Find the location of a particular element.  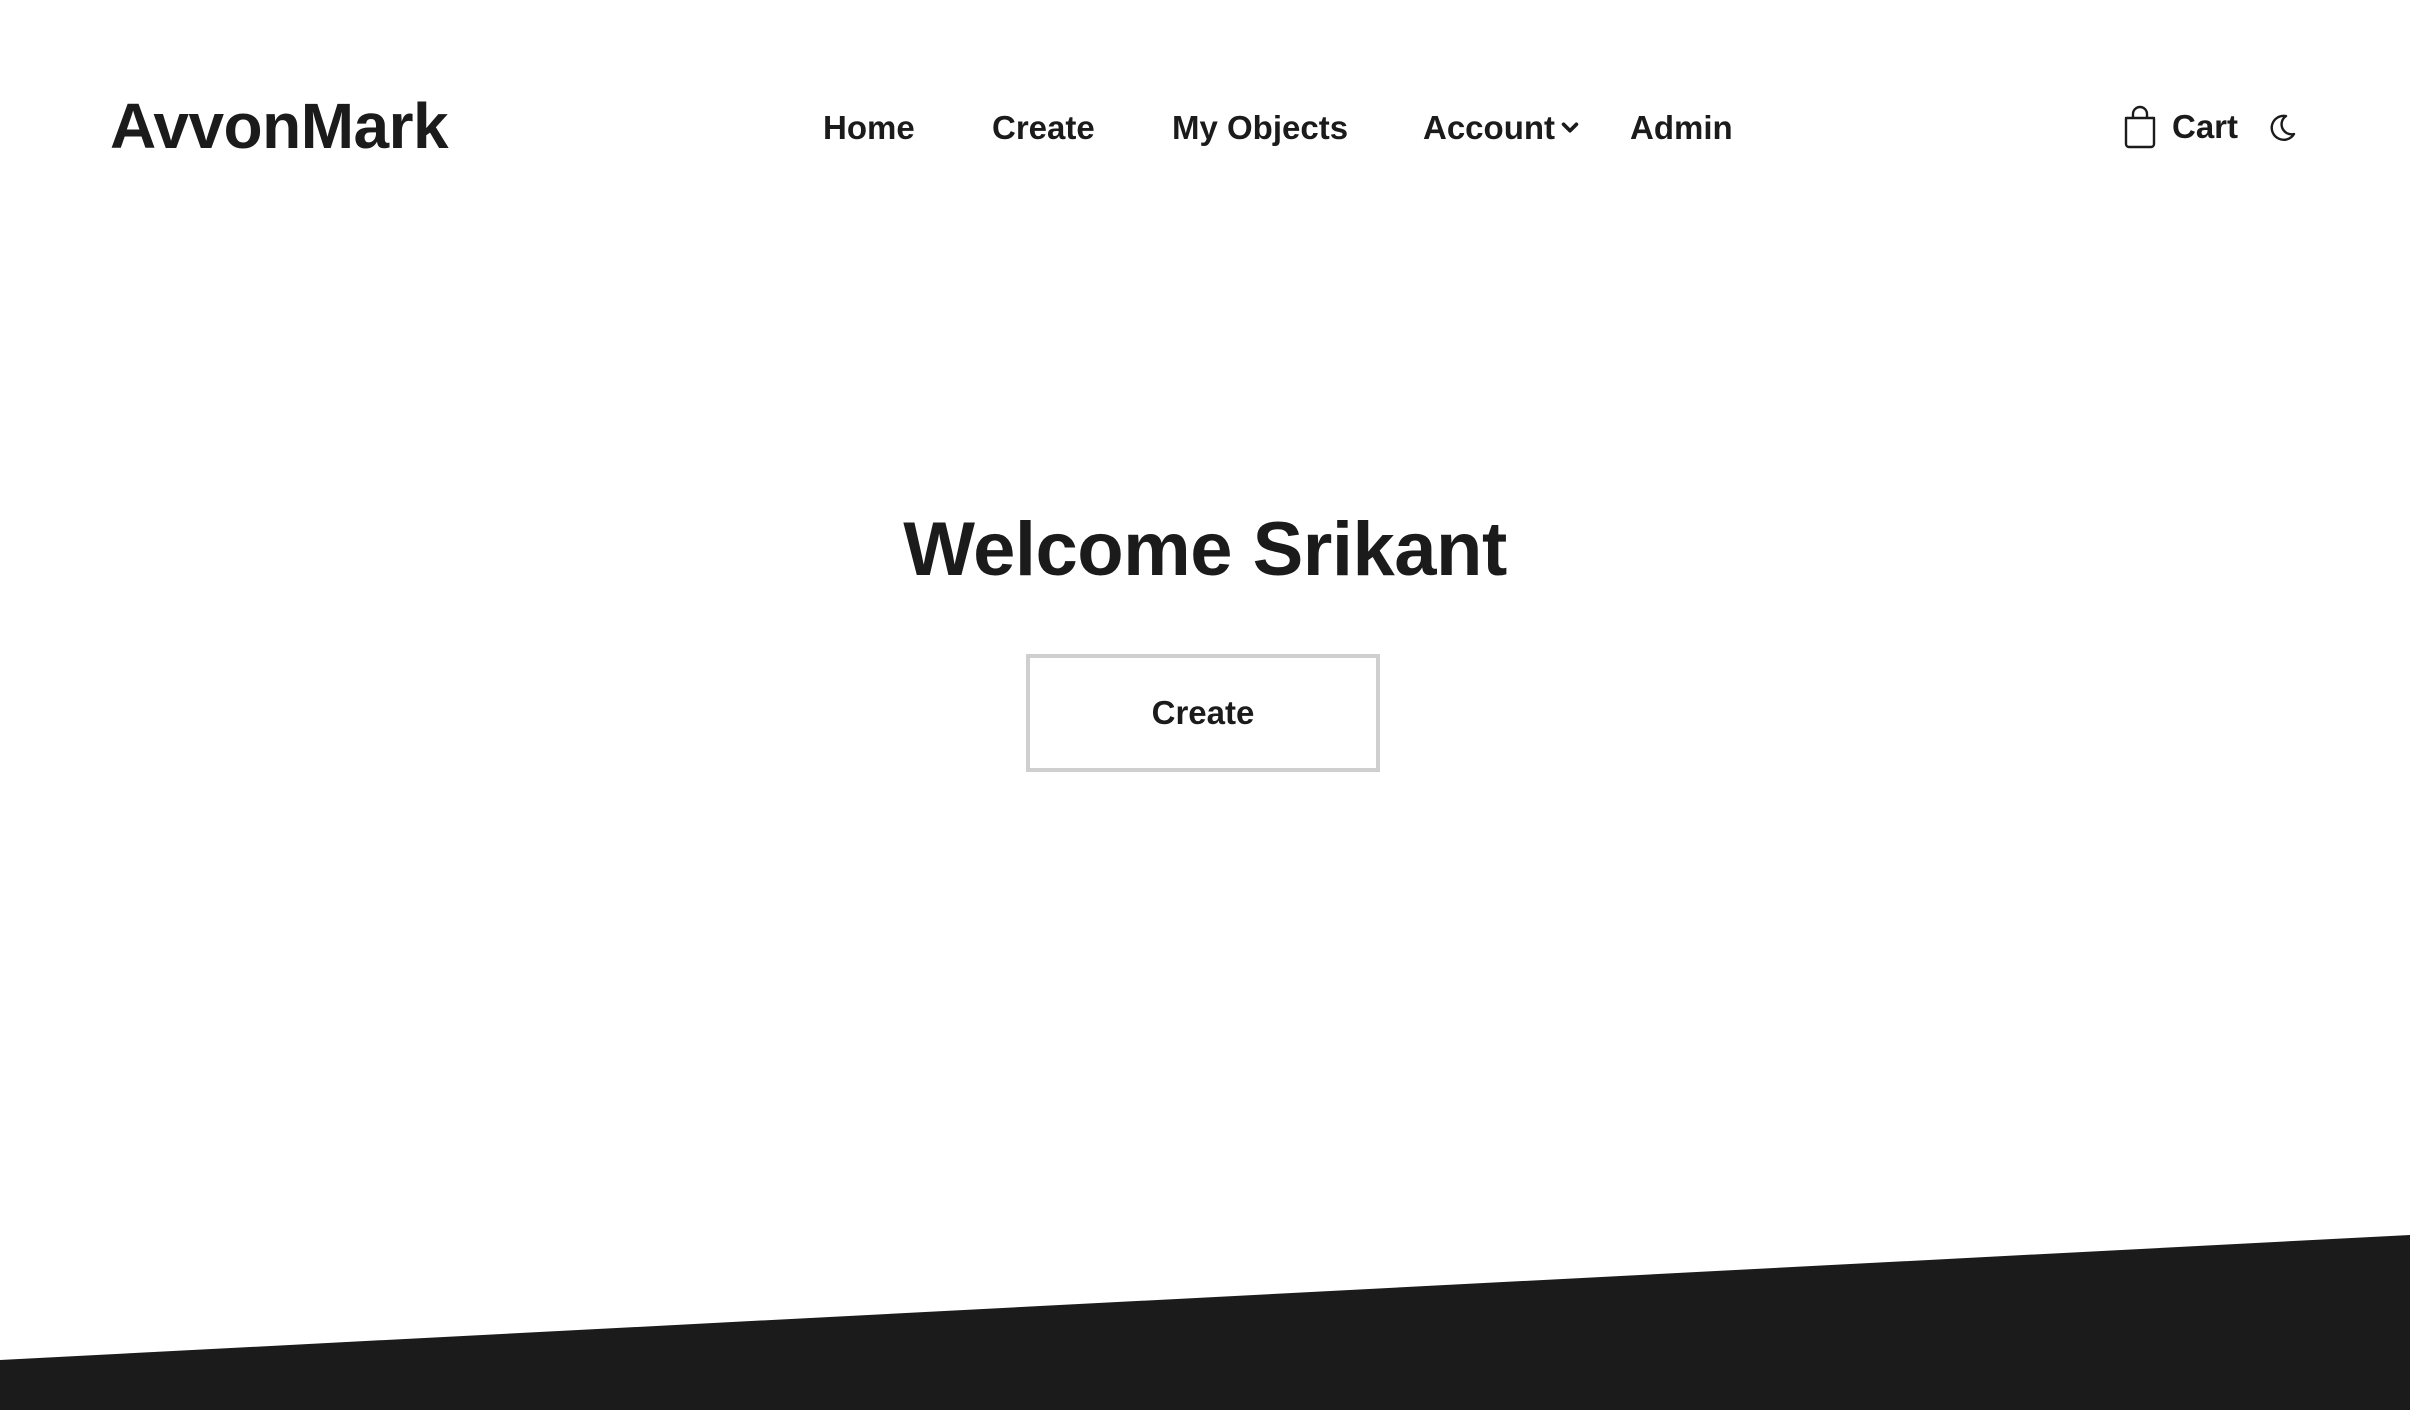

cart-label: Cart is located at coordinates (2205, 126).